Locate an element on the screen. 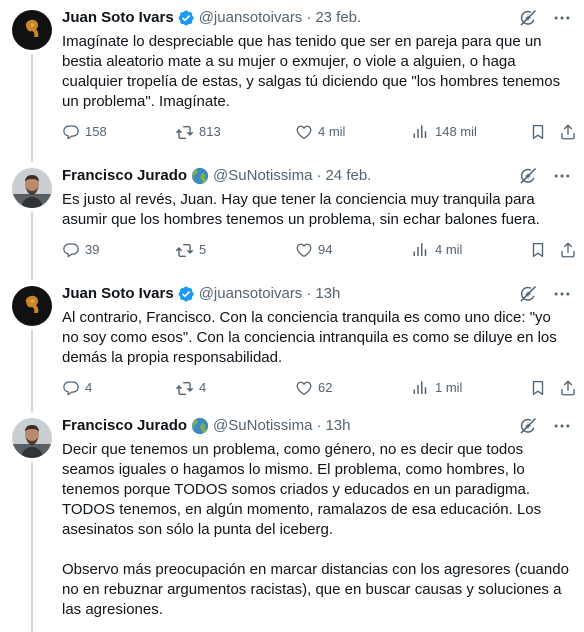  reply-button: 39 is located at coordinates (80, 250).